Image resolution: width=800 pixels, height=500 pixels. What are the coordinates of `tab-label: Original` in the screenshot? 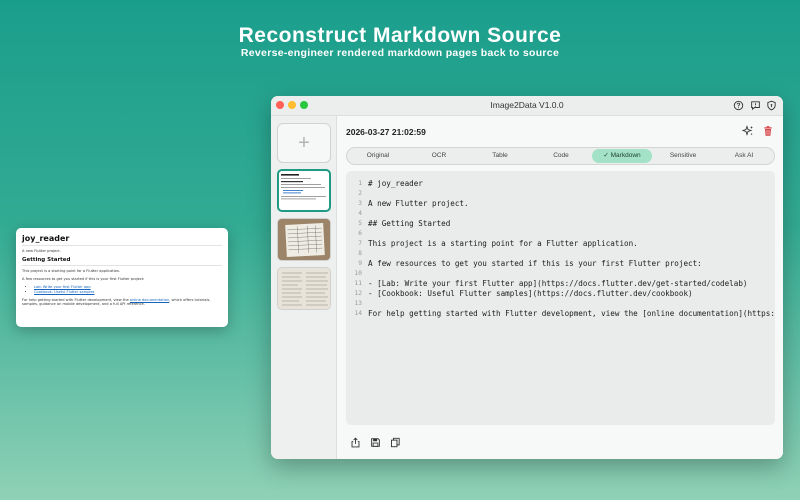 It's located at (378, 155).